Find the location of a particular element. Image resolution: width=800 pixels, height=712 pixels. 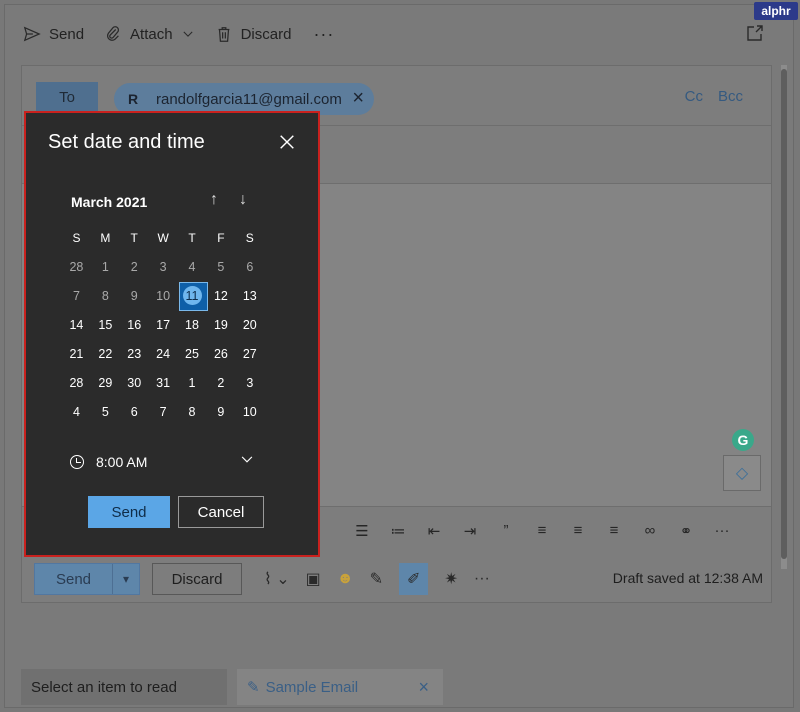

insert-icons: ⌇ ⌄ ▣ ☻ ✎ ✐ ✷ ··· is located at coordinates (377, 579).